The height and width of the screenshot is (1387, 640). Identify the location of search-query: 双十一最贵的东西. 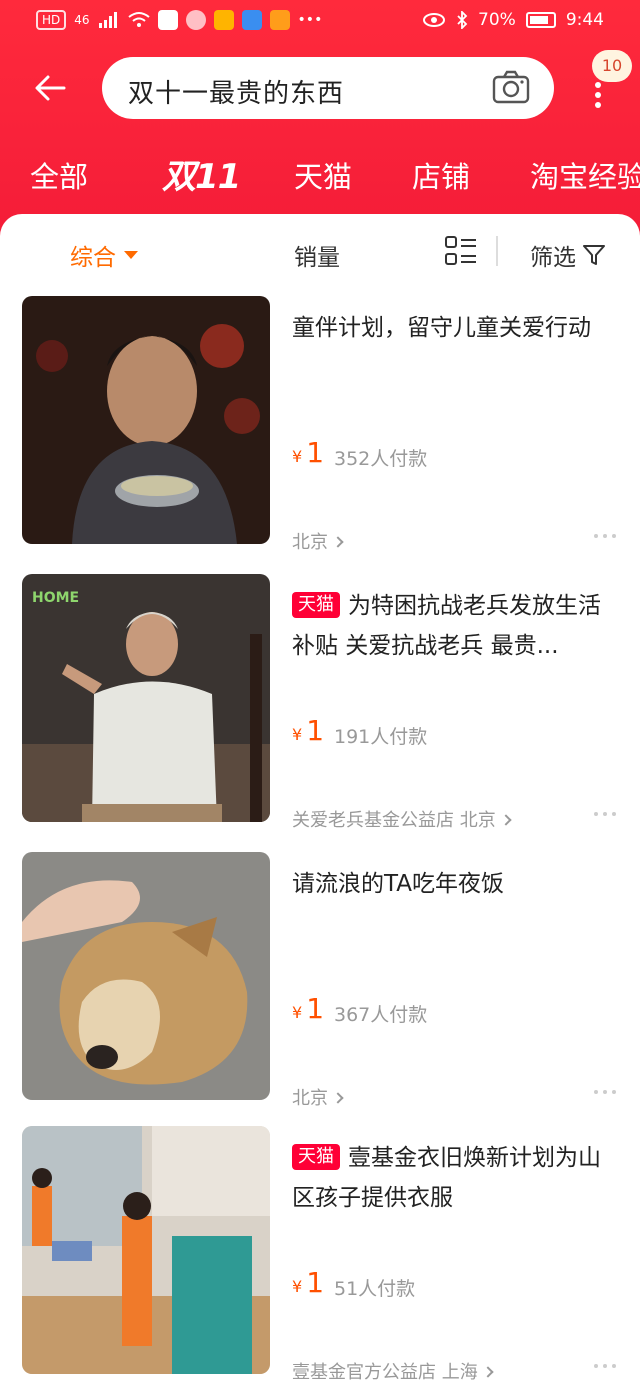
(236, 94).